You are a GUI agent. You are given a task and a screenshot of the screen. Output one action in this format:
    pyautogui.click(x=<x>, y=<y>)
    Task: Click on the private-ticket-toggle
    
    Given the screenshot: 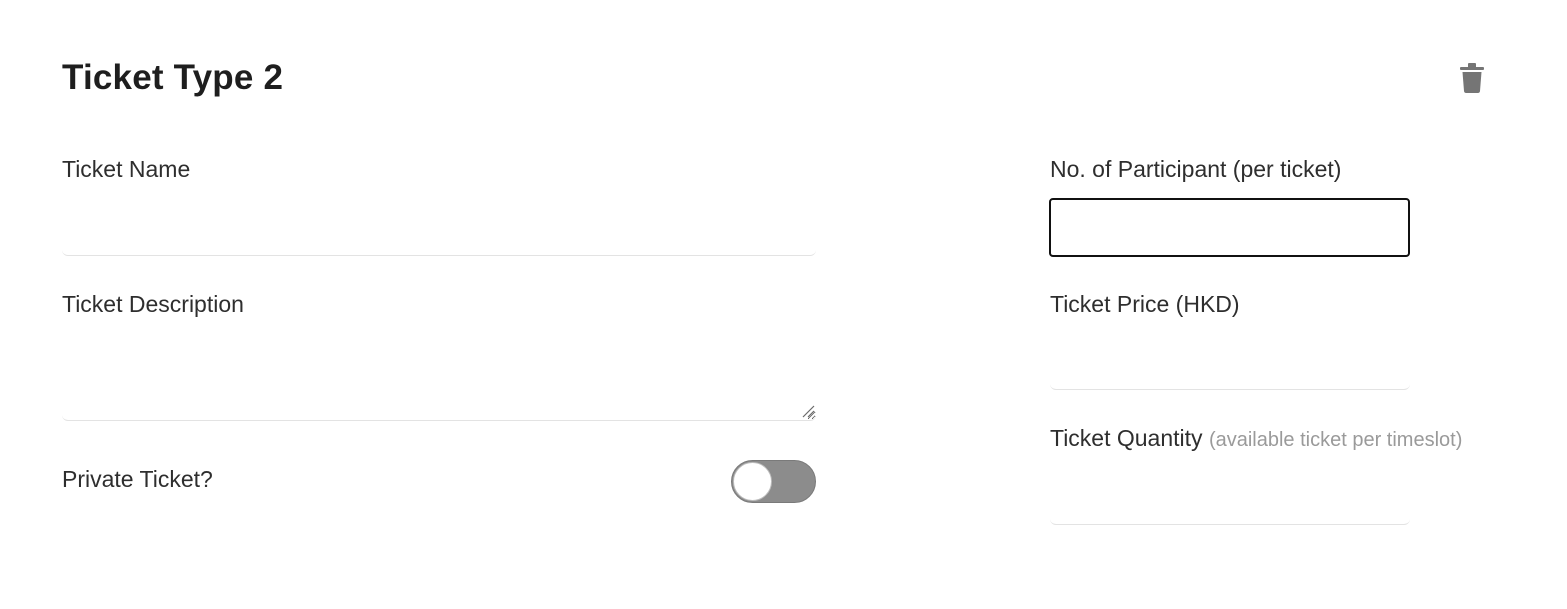 What is the action you would take?
    pyautogui.click(x=773, y=481)
    